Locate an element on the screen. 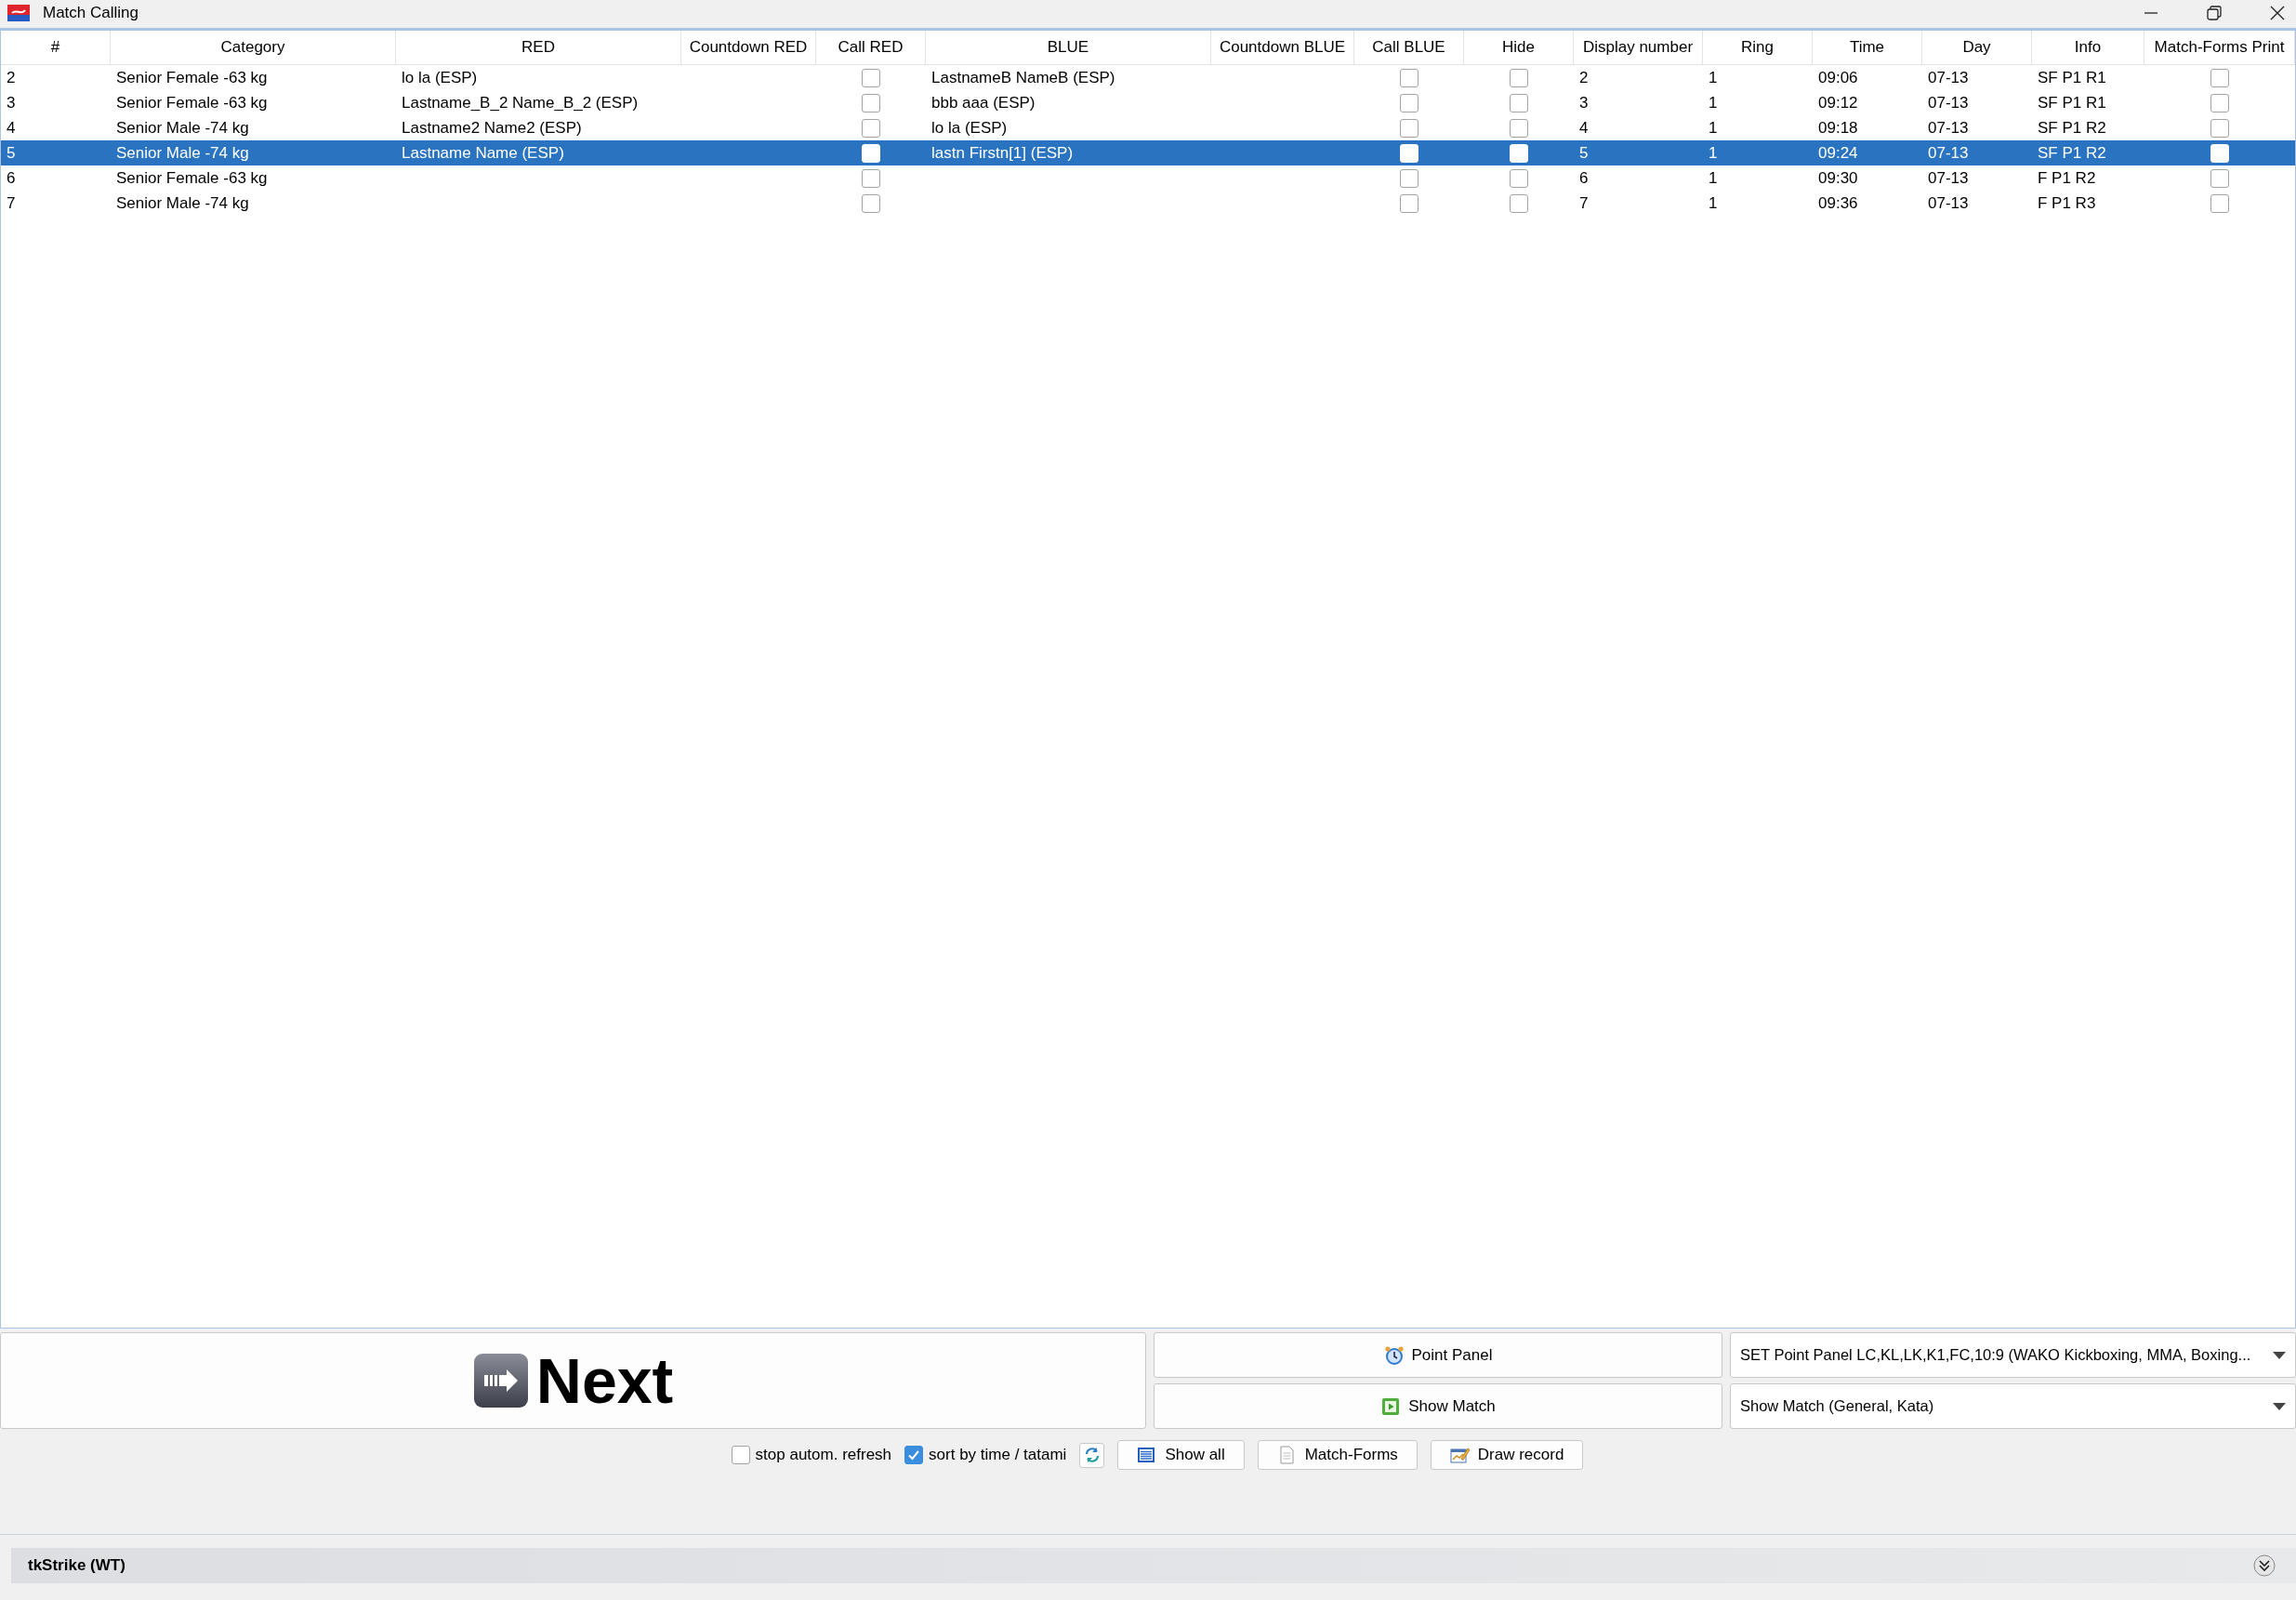 The height and width of the screenshot is (1600, 2296). column-header: RED is located at coordinates (538, 47).